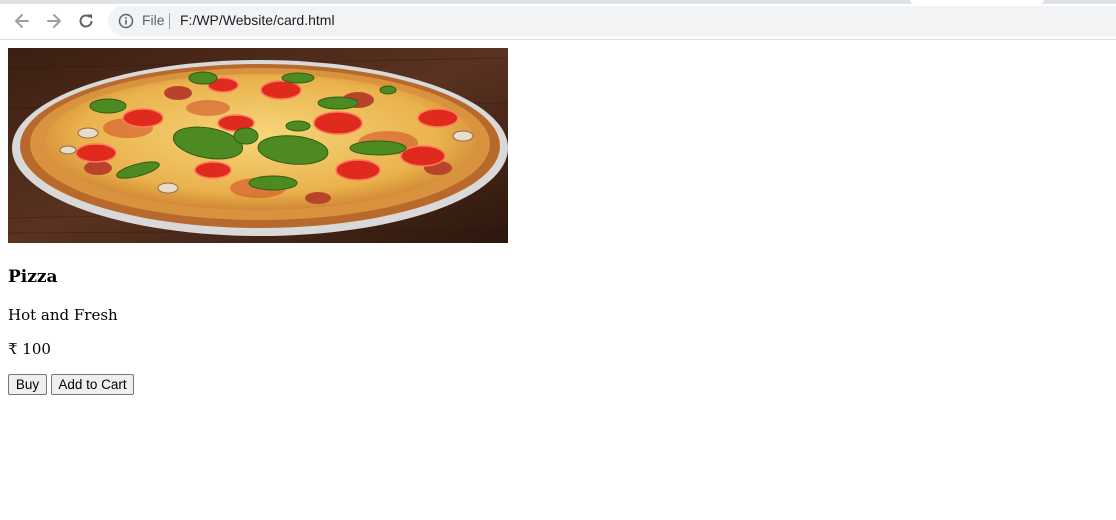 The image size is (1116, 520). What do you see at coordinates (126, 21) in the screenshot?
I see `info-icon` at bounding box center [126, 21].